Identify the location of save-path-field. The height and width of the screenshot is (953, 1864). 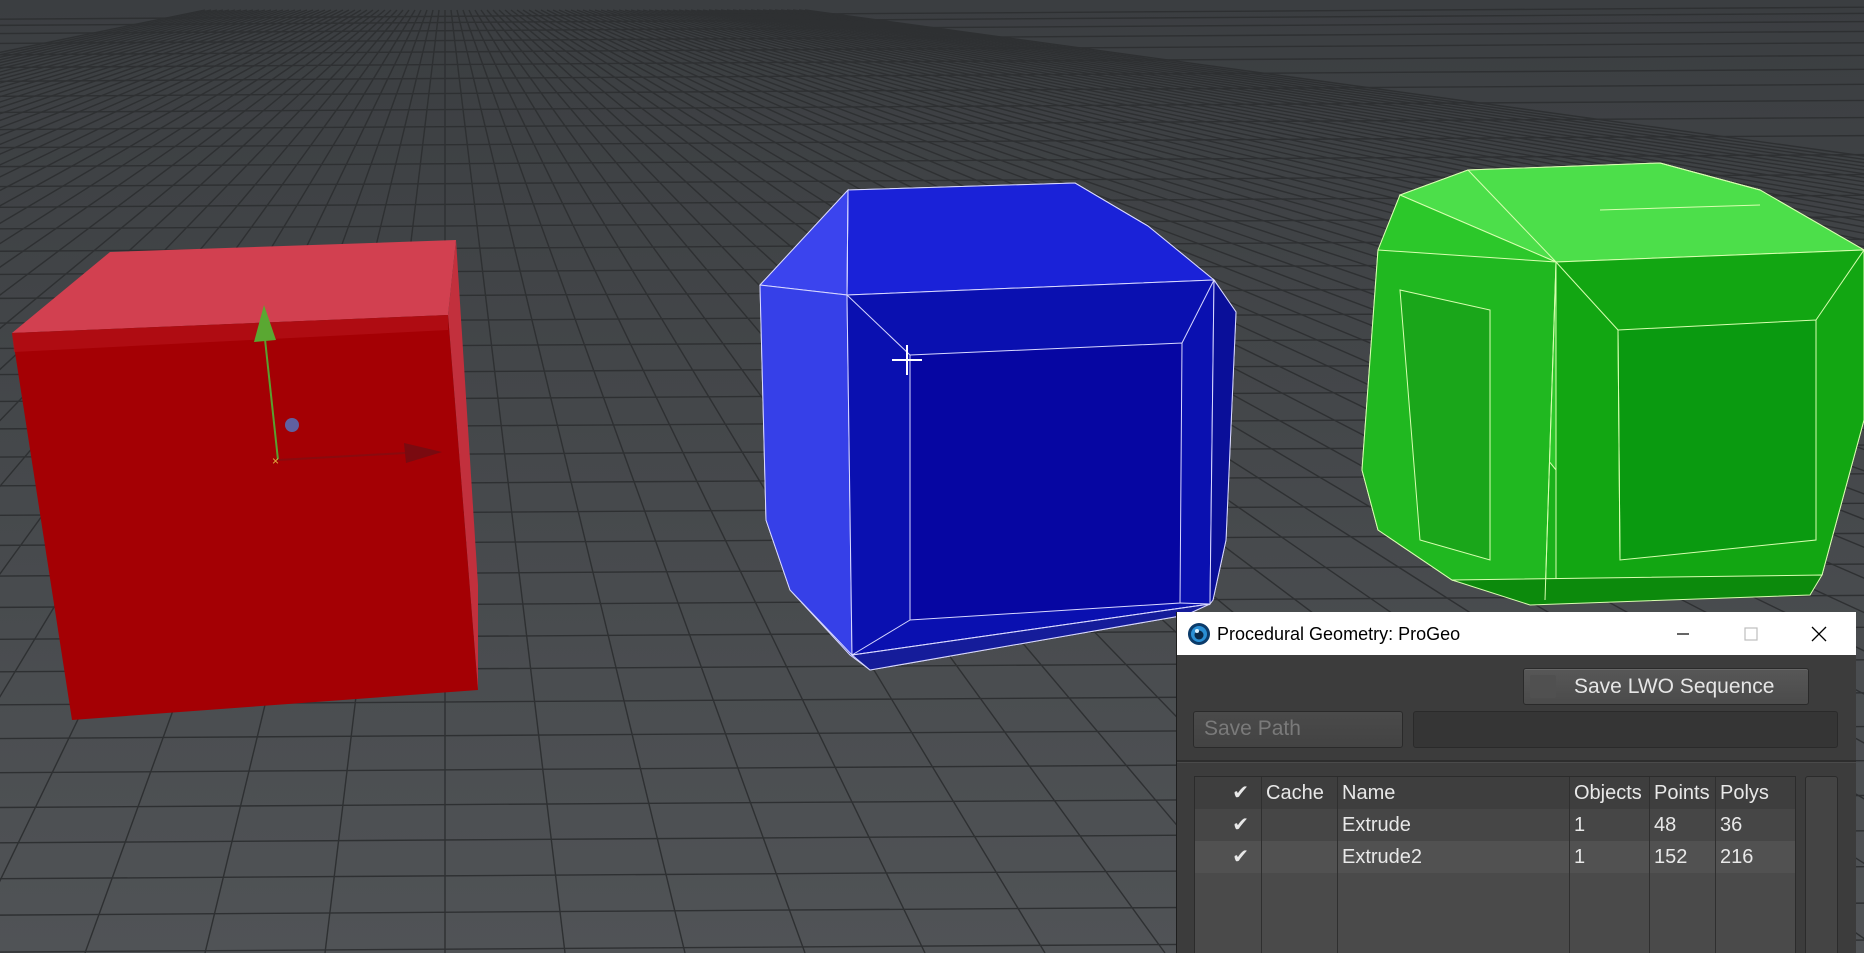
(1625, 729).